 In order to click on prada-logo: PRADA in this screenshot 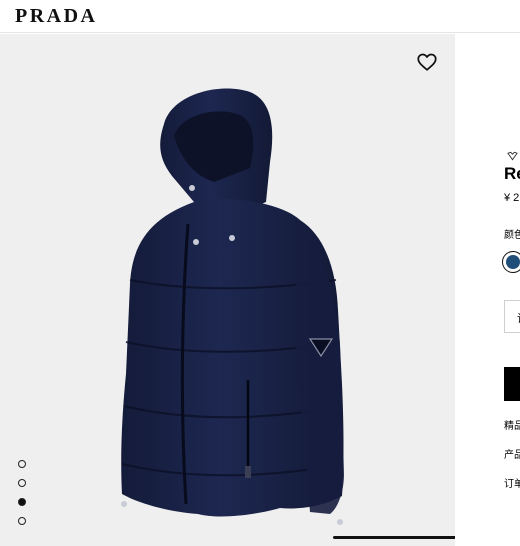, I will do `click(56, 16)`.